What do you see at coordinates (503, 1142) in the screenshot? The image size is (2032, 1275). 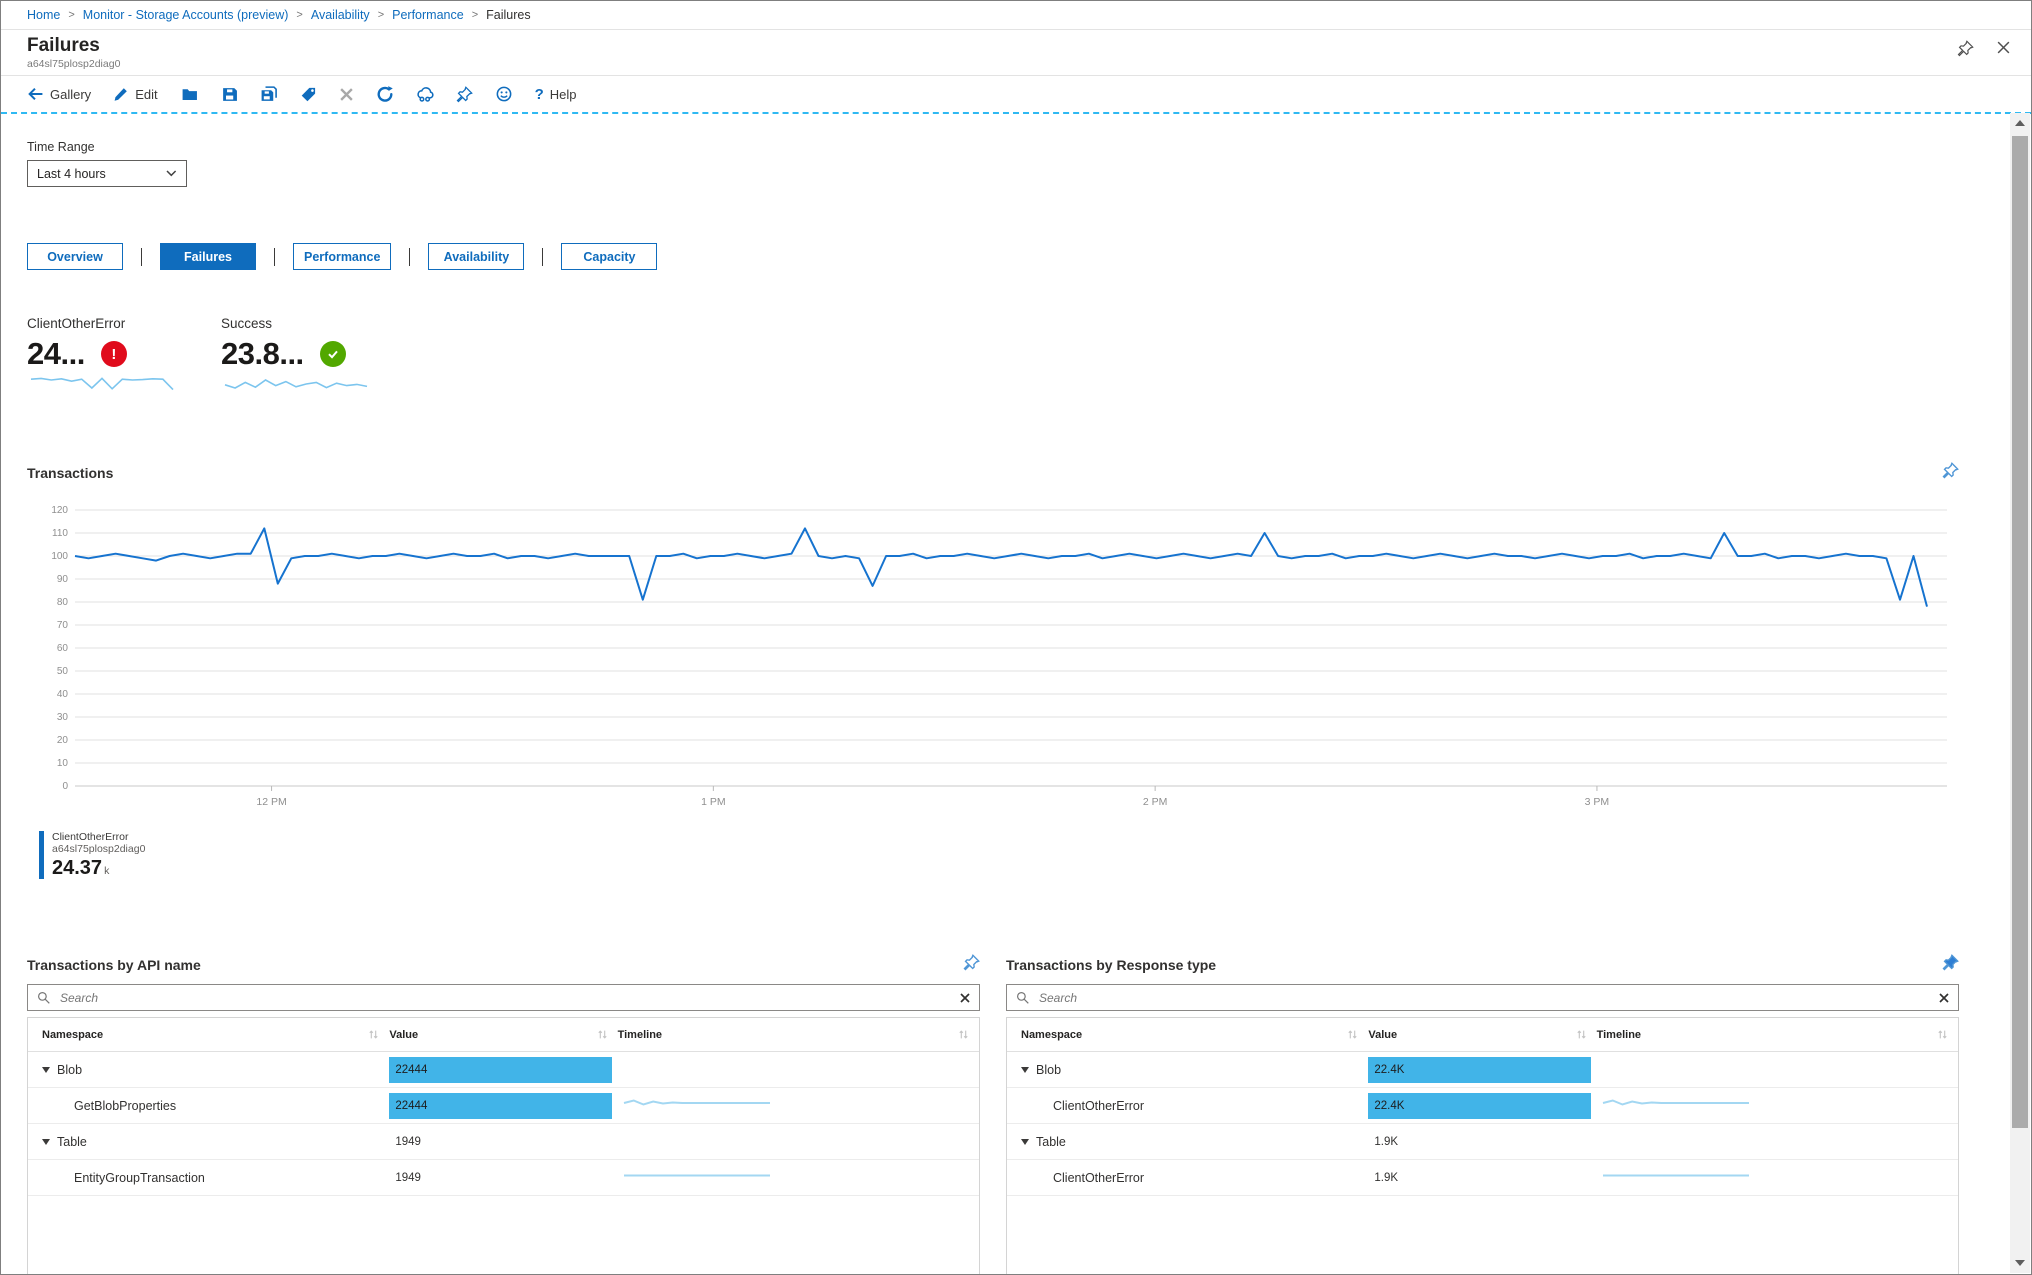 I see `table-row: Table 1949` at bounding box center [503, 1142].